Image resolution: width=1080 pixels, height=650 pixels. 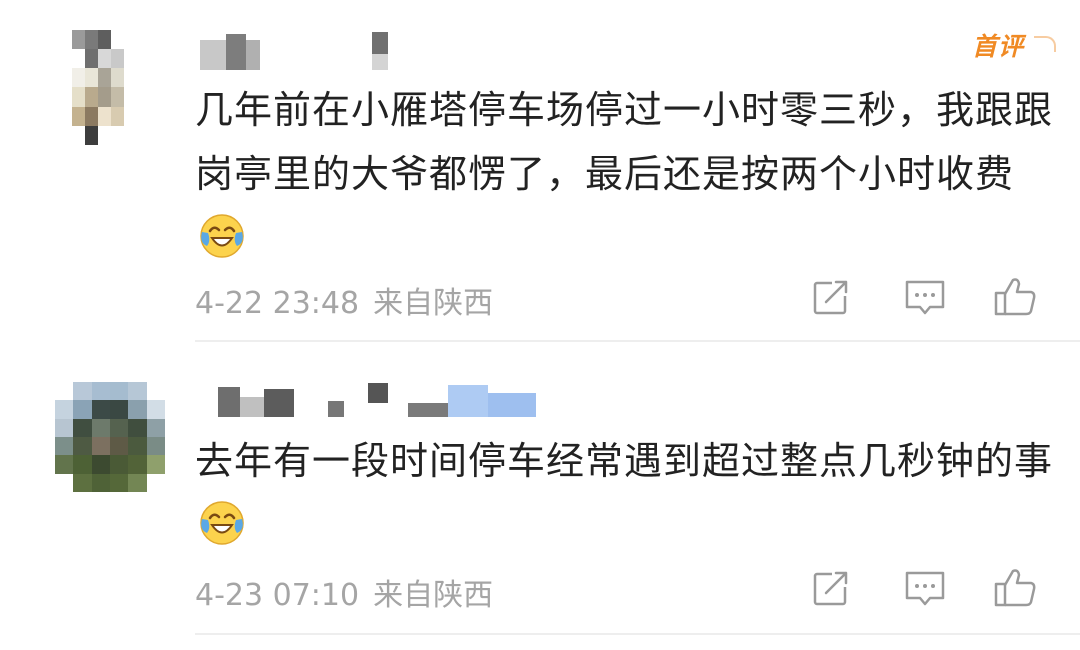 I want to click on first-comment-badge: 首评, so click(x=1014, y=47).